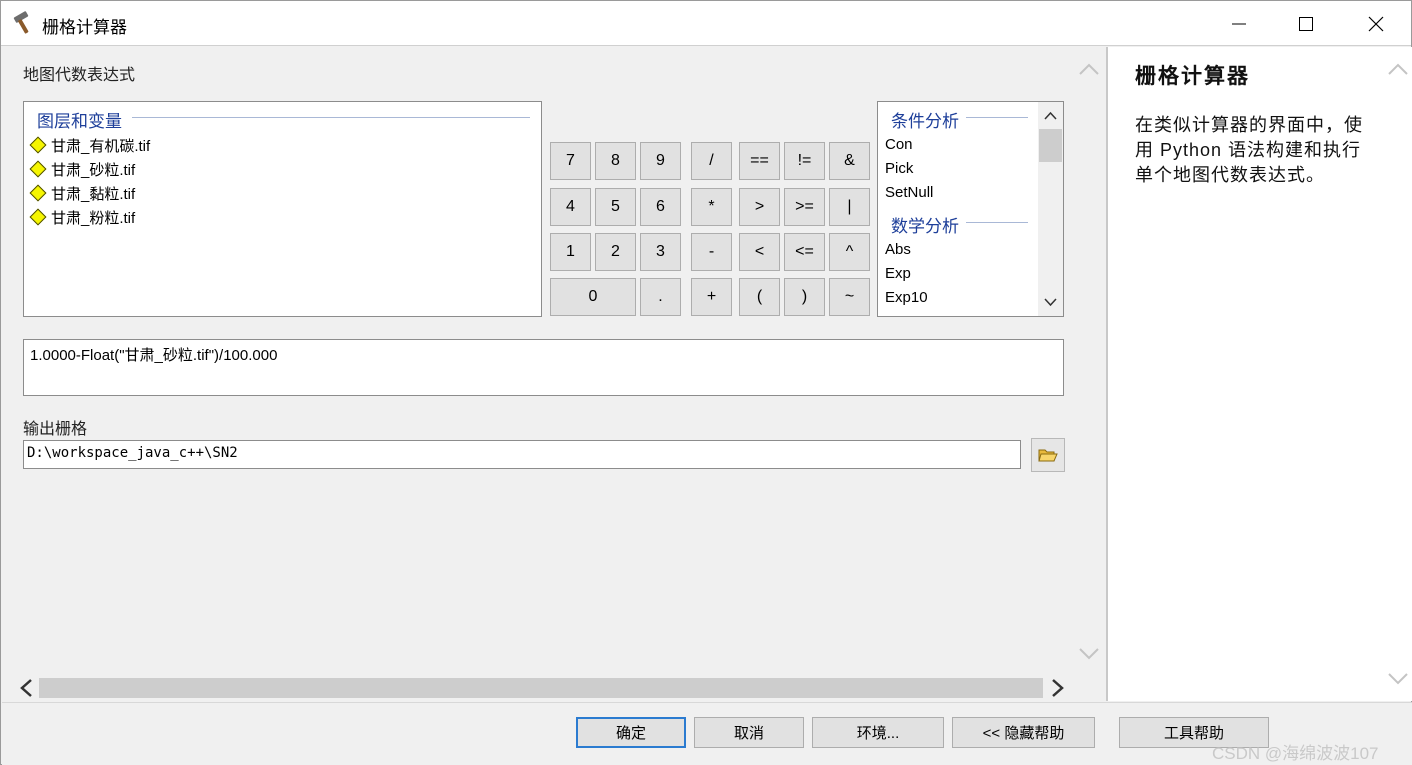  Describe the element at coordinates (759, 161) in the screenshot. I see `key-equal: ==` at that location.